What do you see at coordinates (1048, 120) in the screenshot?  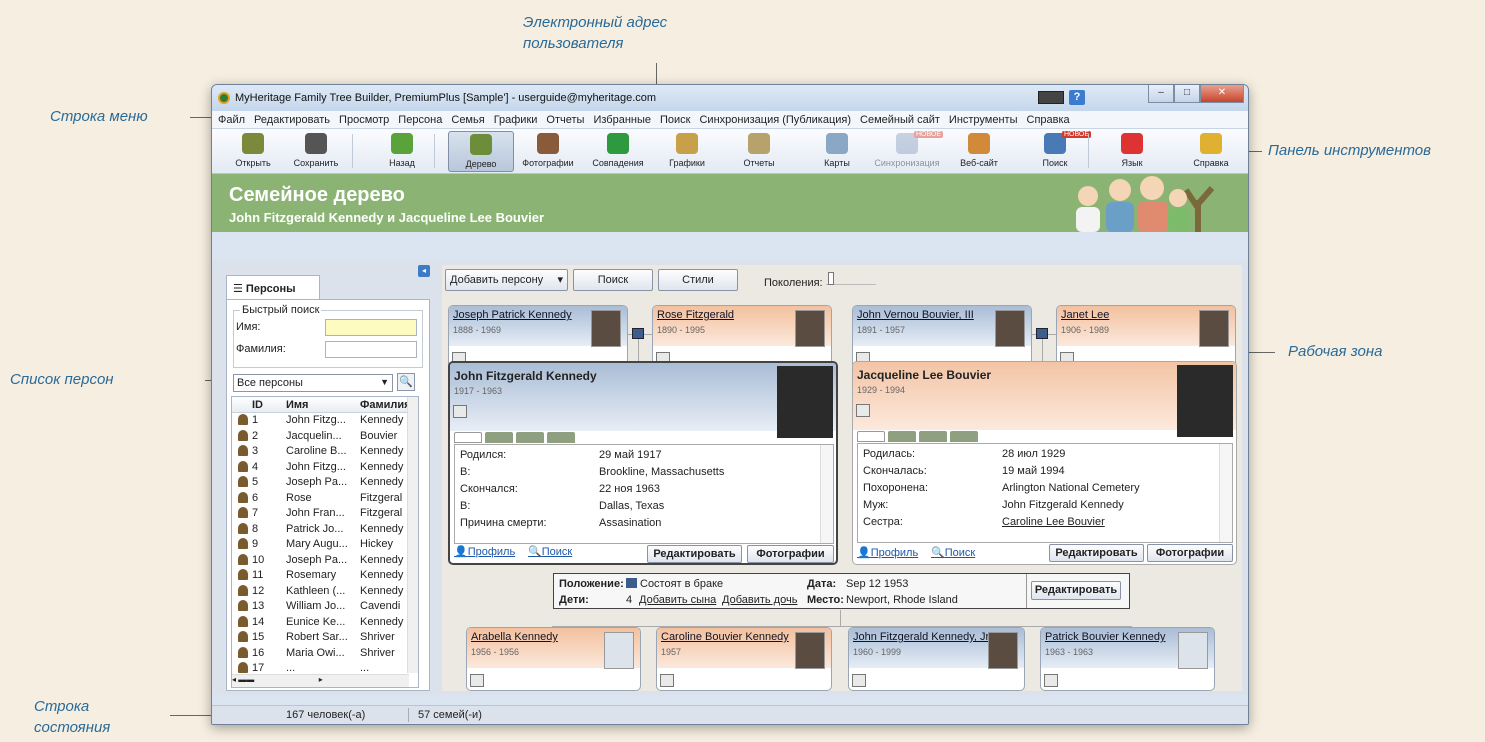 I see `menu-item: Справка` at bounding box center [1048, 120].